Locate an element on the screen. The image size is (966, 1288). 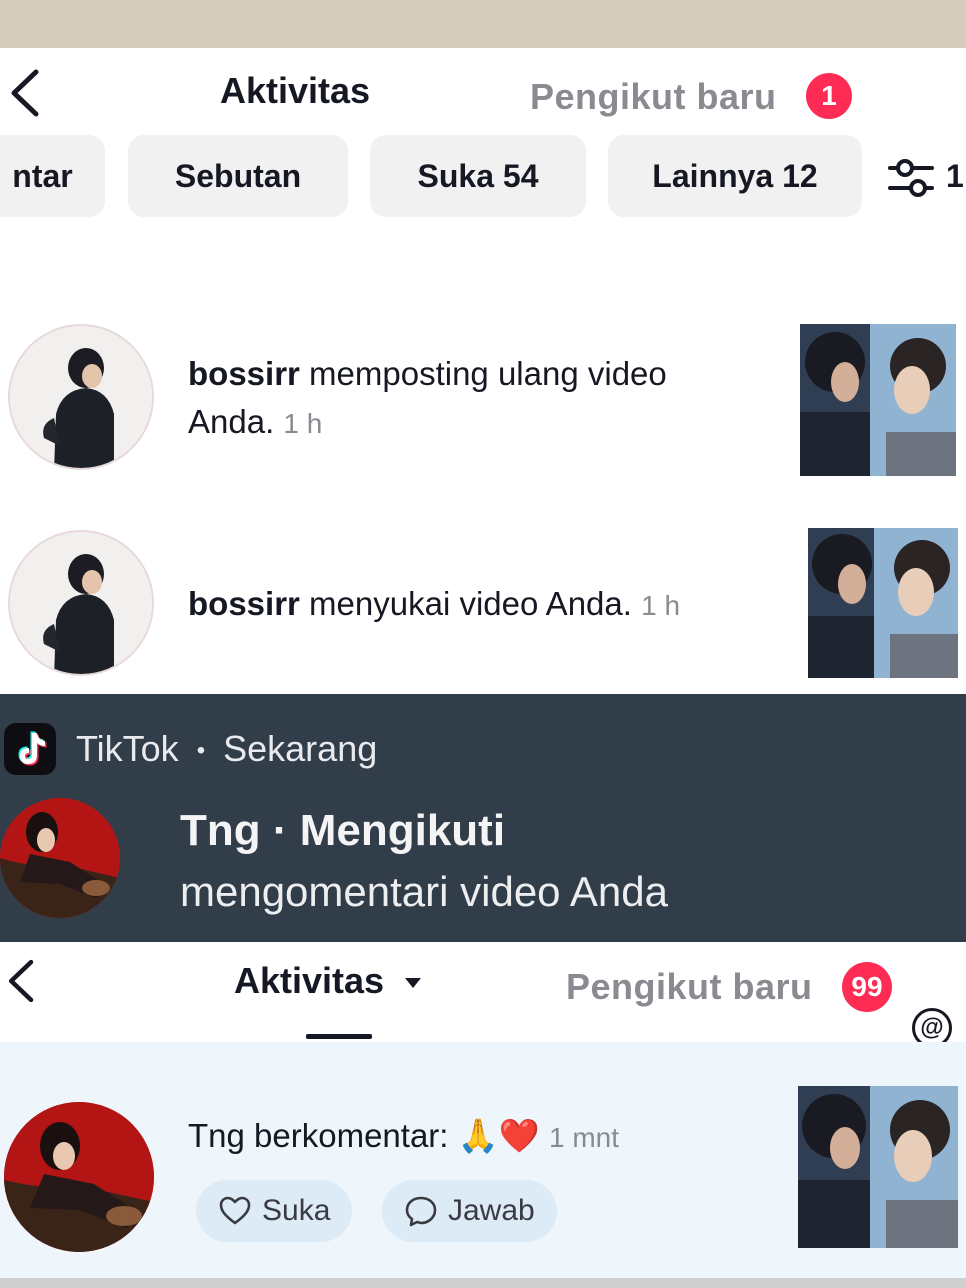
heart-outline-icon is located at coordinates (235, 1210).